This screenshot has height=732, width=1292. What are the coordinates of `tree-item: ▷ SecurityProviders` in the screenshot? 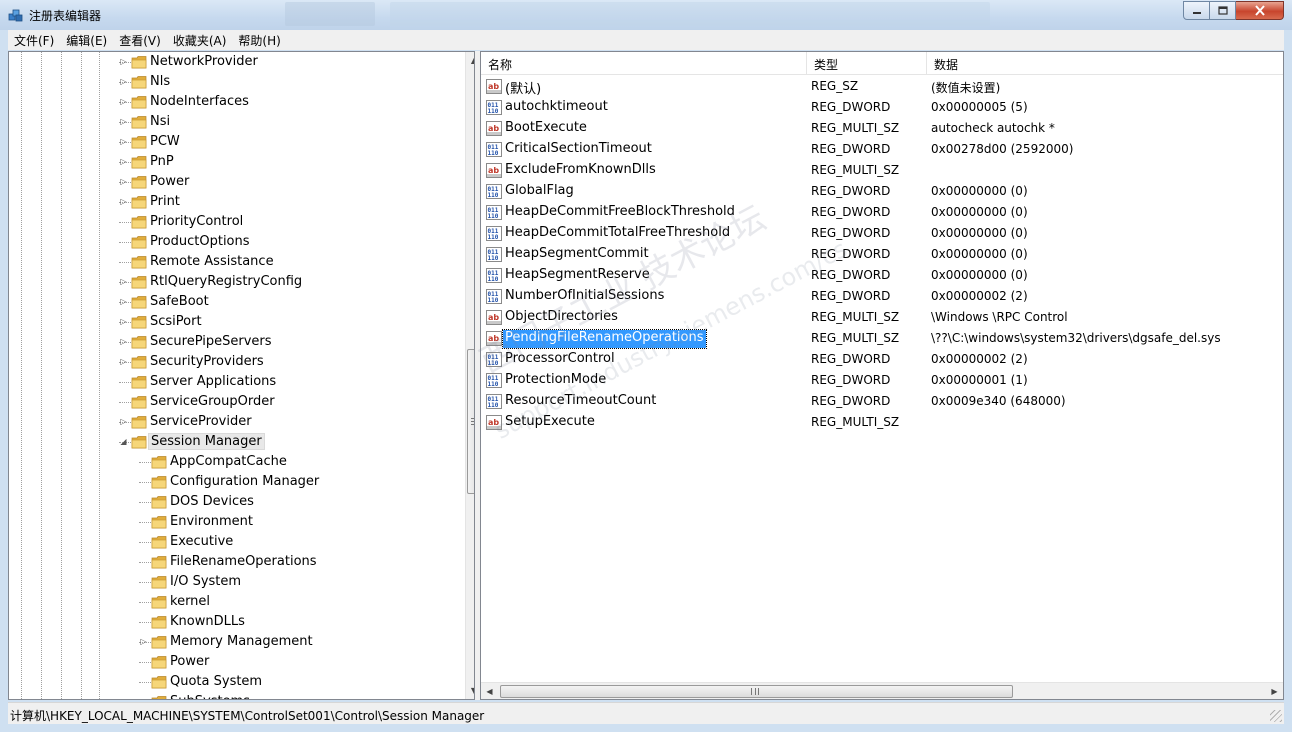 It's located at (234, 362).